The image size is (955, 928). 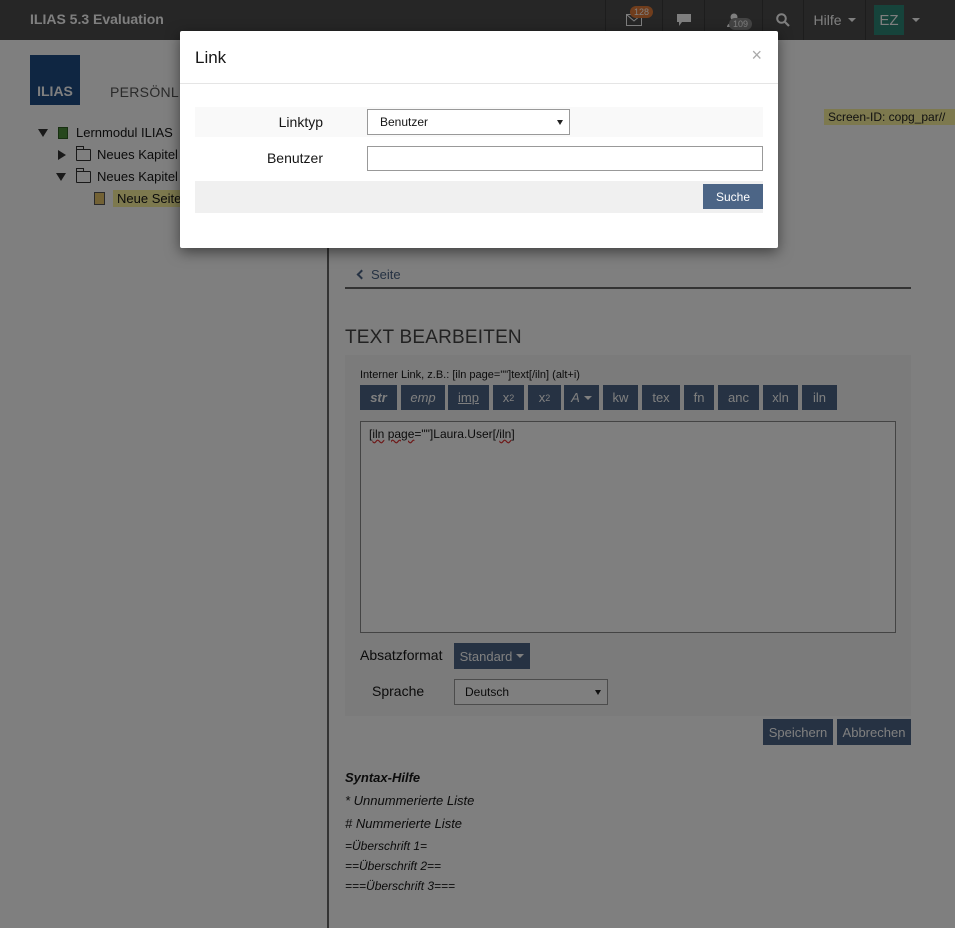 I want to click on dialog-button-bar: Suche, so click(x=479, y=197).